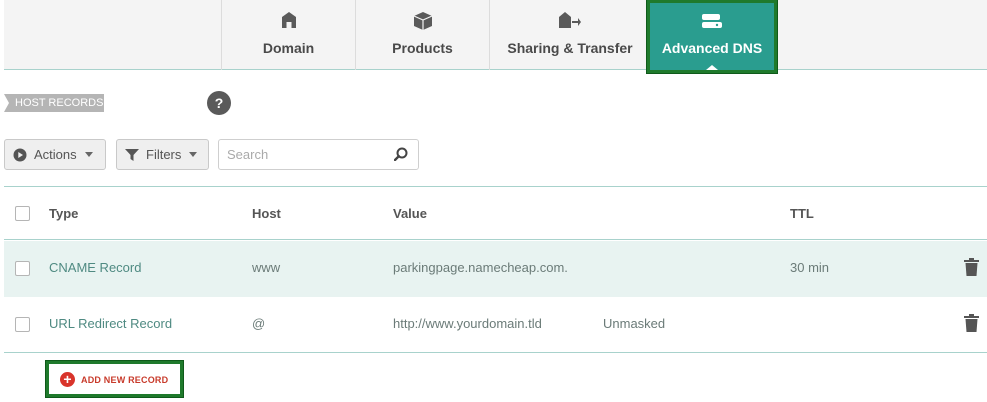  Describe the element at coordinates (266, 213) in the screenshot. I see `column-host: Host` at that location.